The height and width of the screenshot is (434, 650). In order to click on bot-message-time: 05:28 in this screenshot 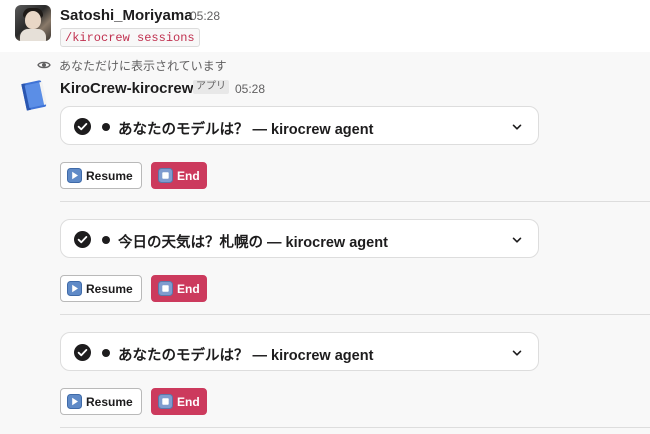, I will do `click(250, 89)`.